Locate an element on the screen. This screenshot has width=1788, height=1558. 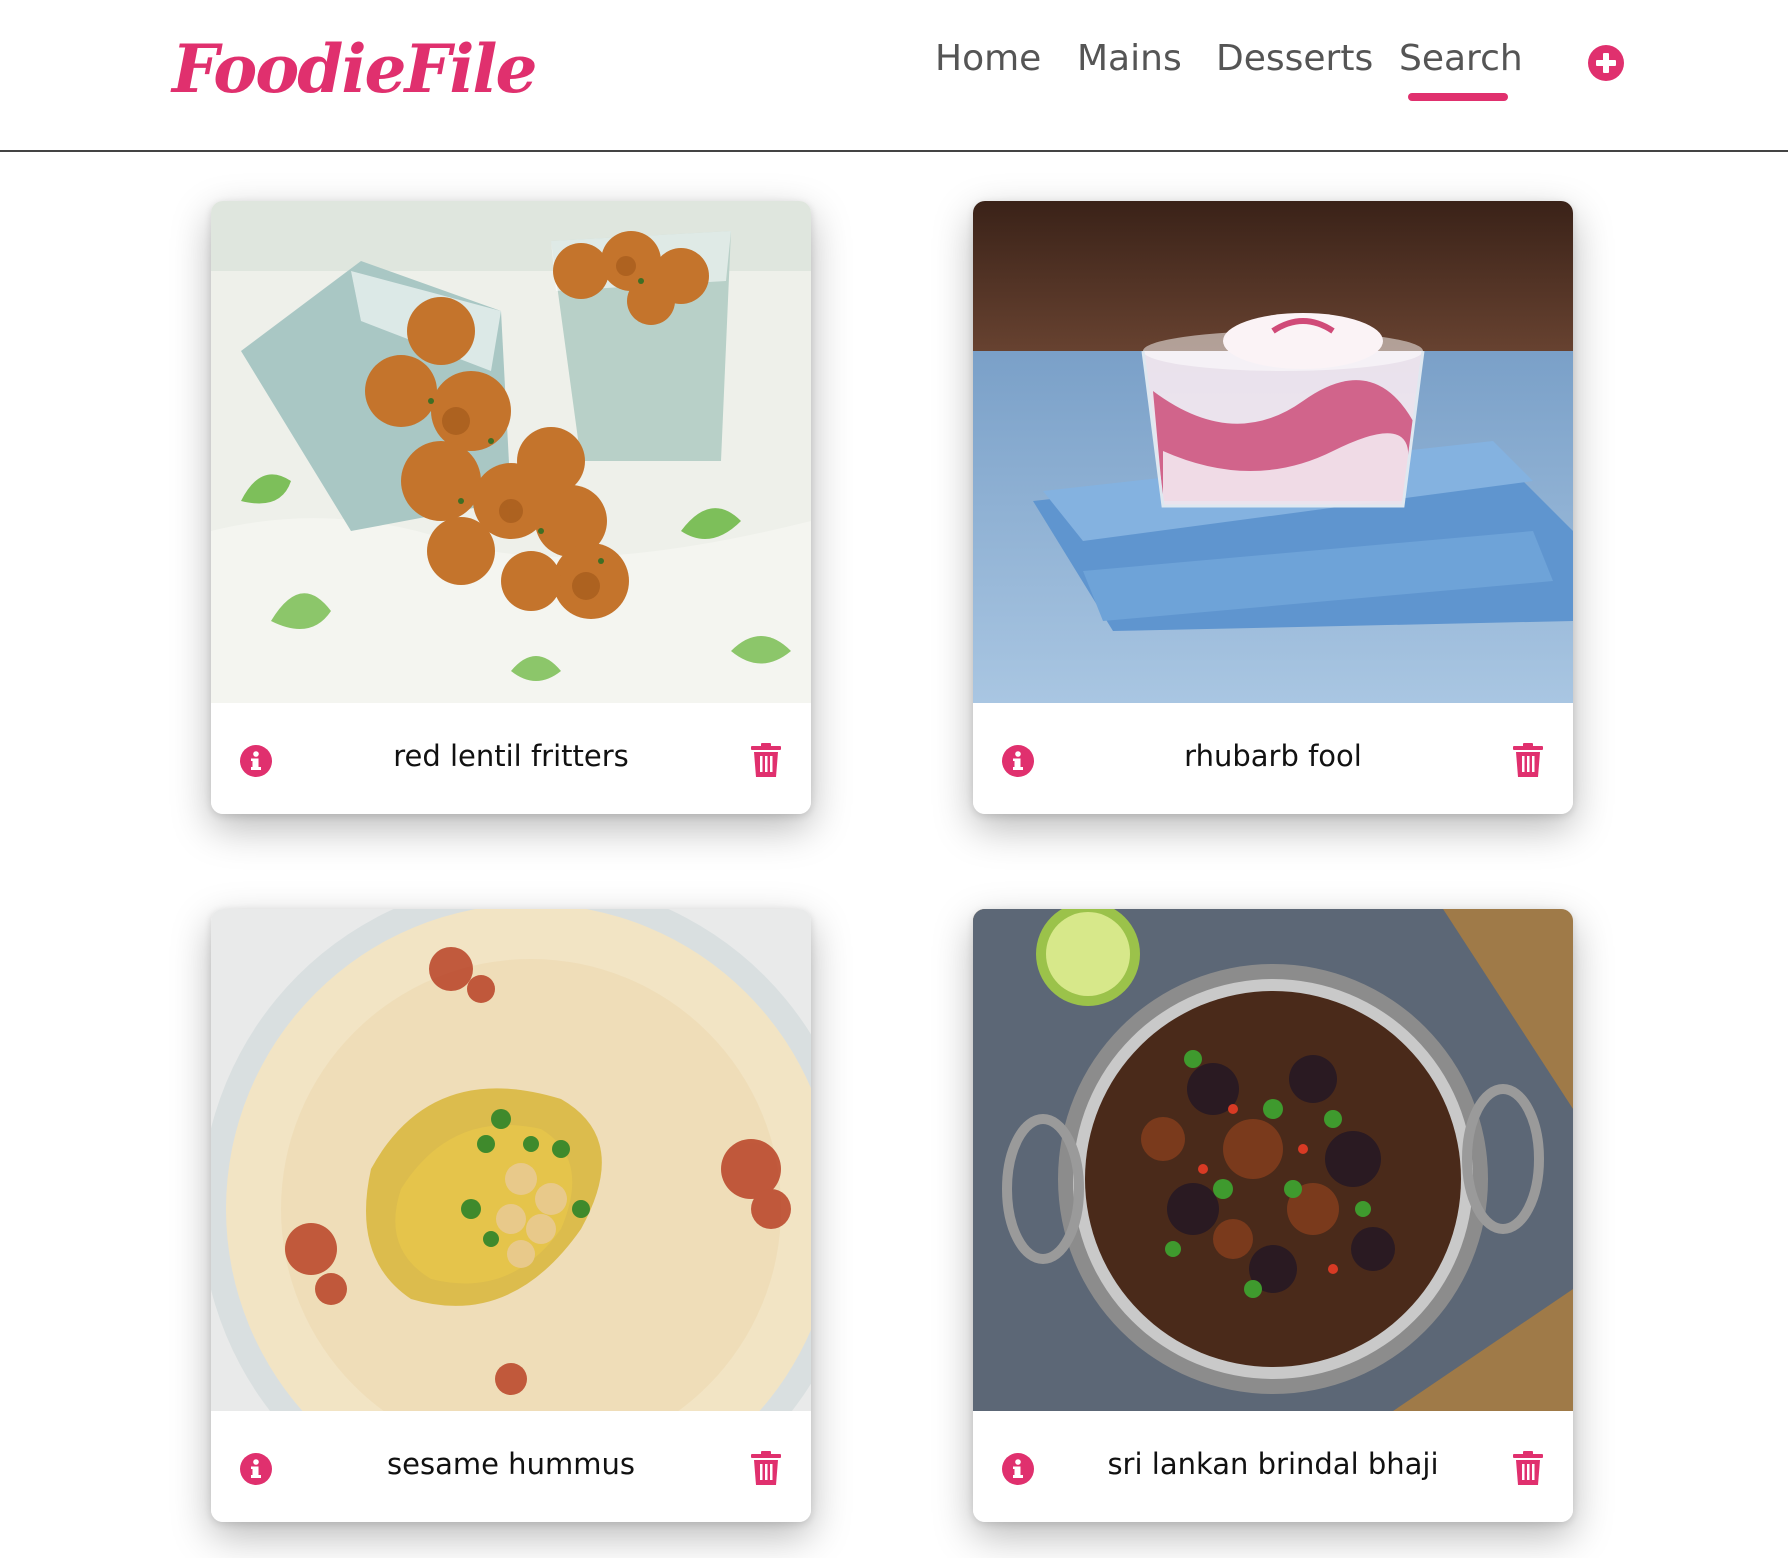
recipe-card: red lentil fritters is located at coordinates (511, 507).